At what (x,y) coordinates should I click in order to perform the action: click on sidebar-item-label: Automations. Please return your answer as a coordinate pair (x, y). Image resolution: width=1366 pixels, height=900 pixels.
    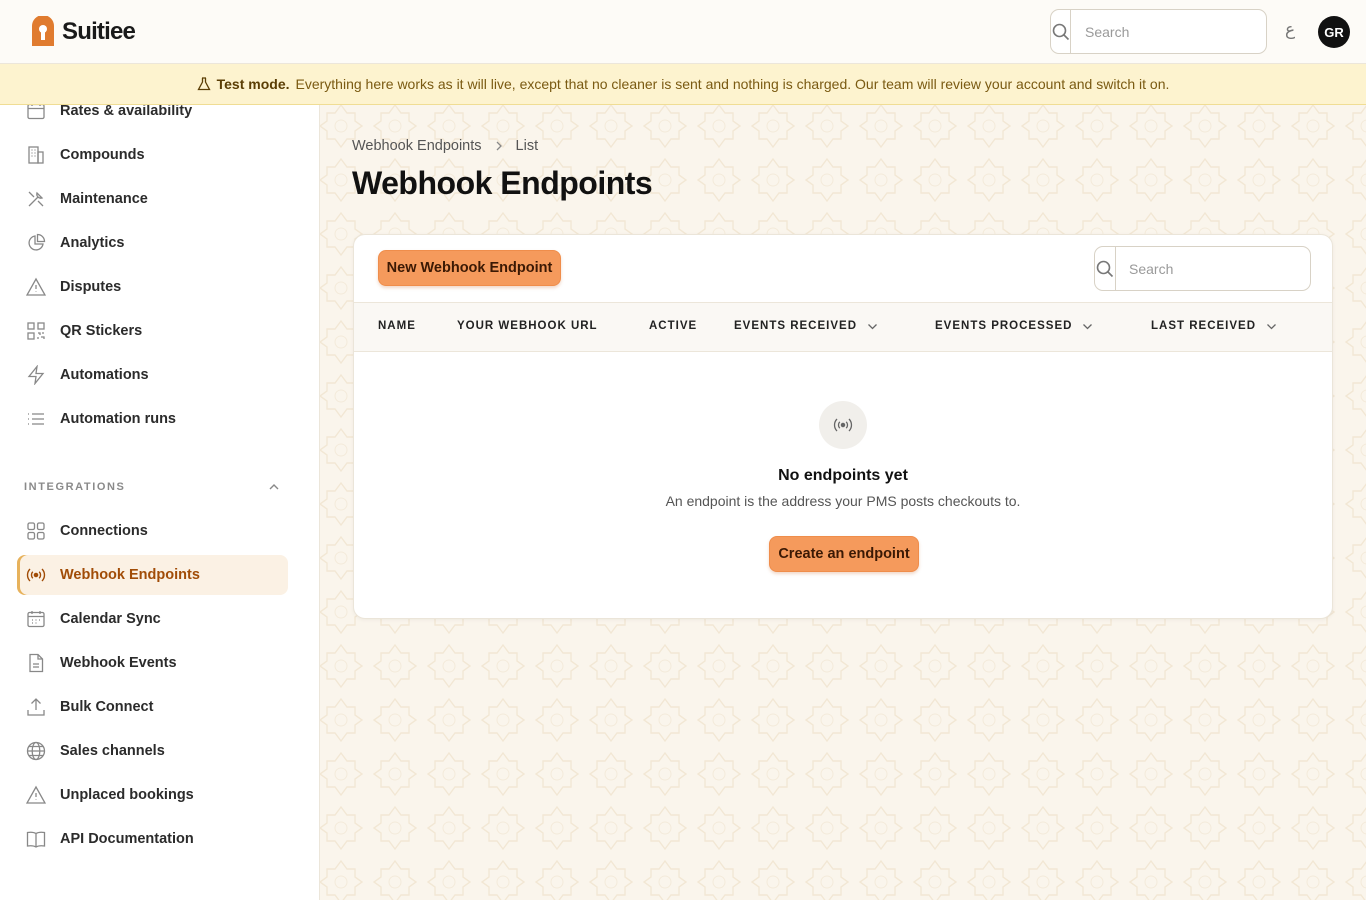
    Looking at the image, I should click on (104, 375).